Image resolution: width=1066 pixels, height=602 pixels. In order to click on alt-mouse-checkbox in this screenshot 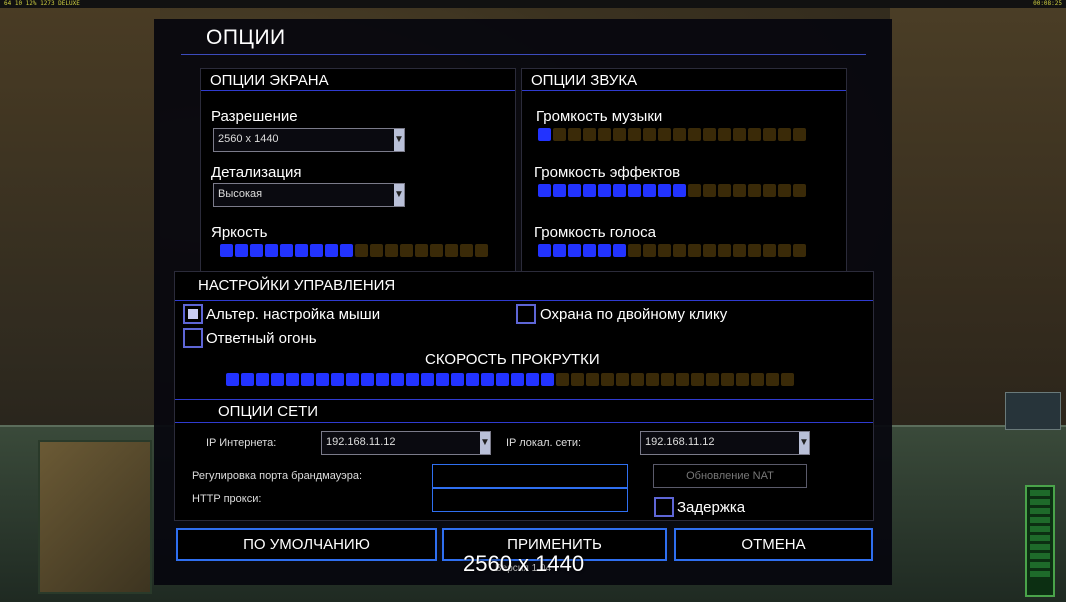, I will do `click(193, 314)`.